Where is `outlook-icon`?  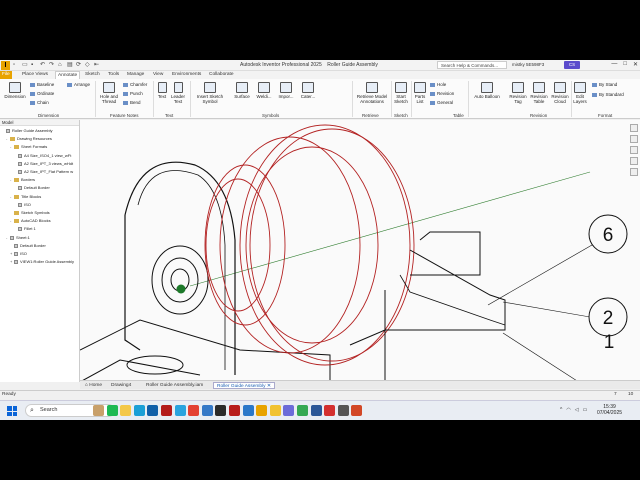 outlook-icon is located at coordinates (153, 410).